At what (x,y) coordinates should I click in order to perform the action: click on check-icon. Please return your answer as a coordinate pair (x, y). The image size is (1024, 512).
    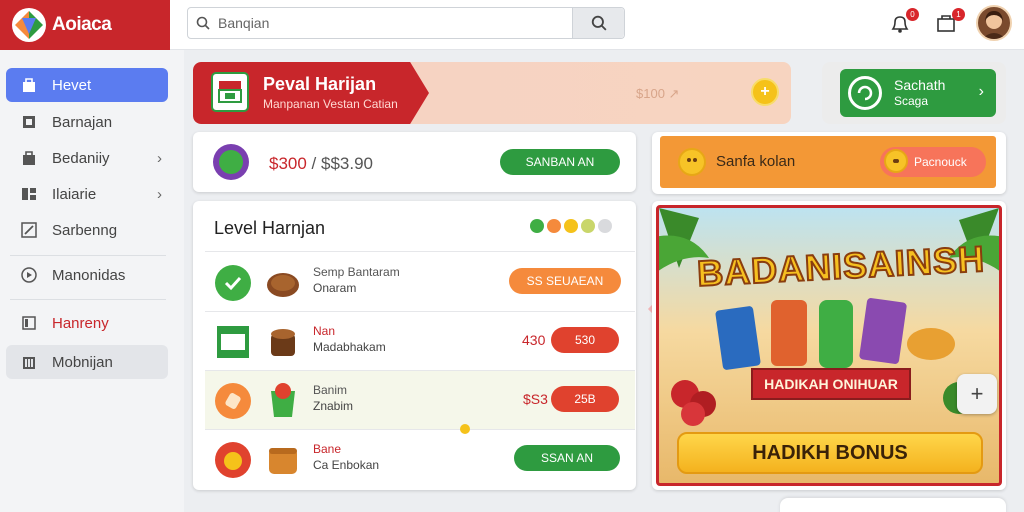
    Looking at the image, I should click on (233, 283).